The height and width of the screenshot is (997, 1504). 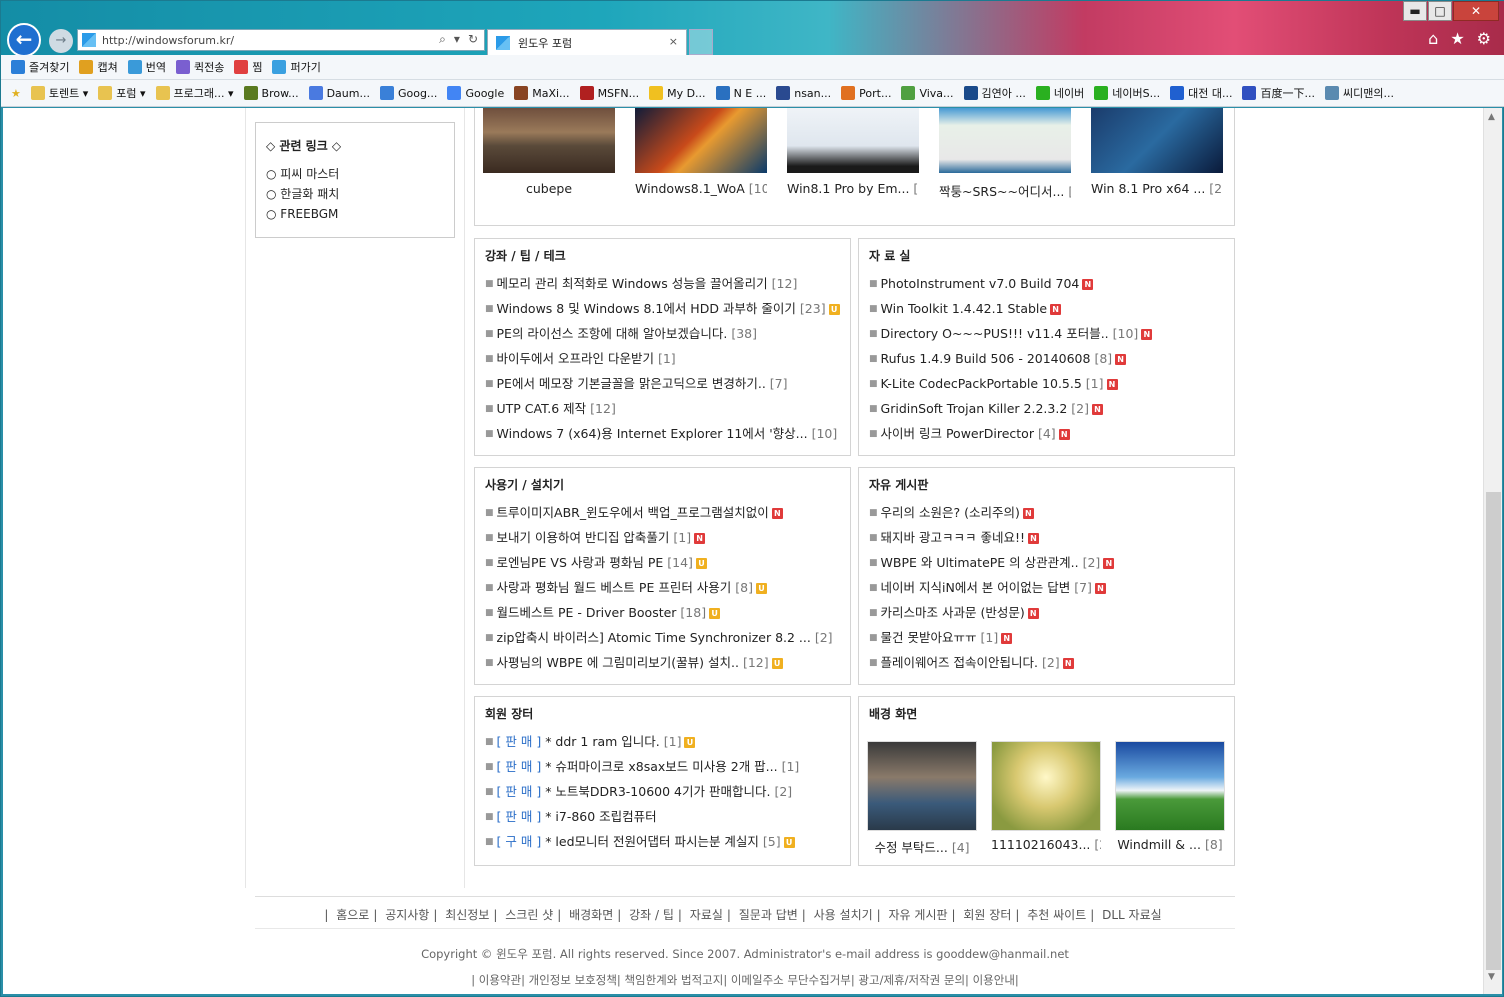 What do you see at coordinates (1051, 512) in the screenshot?
I see `list-item: ■ 우리의 소원은? (소리주의) N` at bounding box center [1051, 512].